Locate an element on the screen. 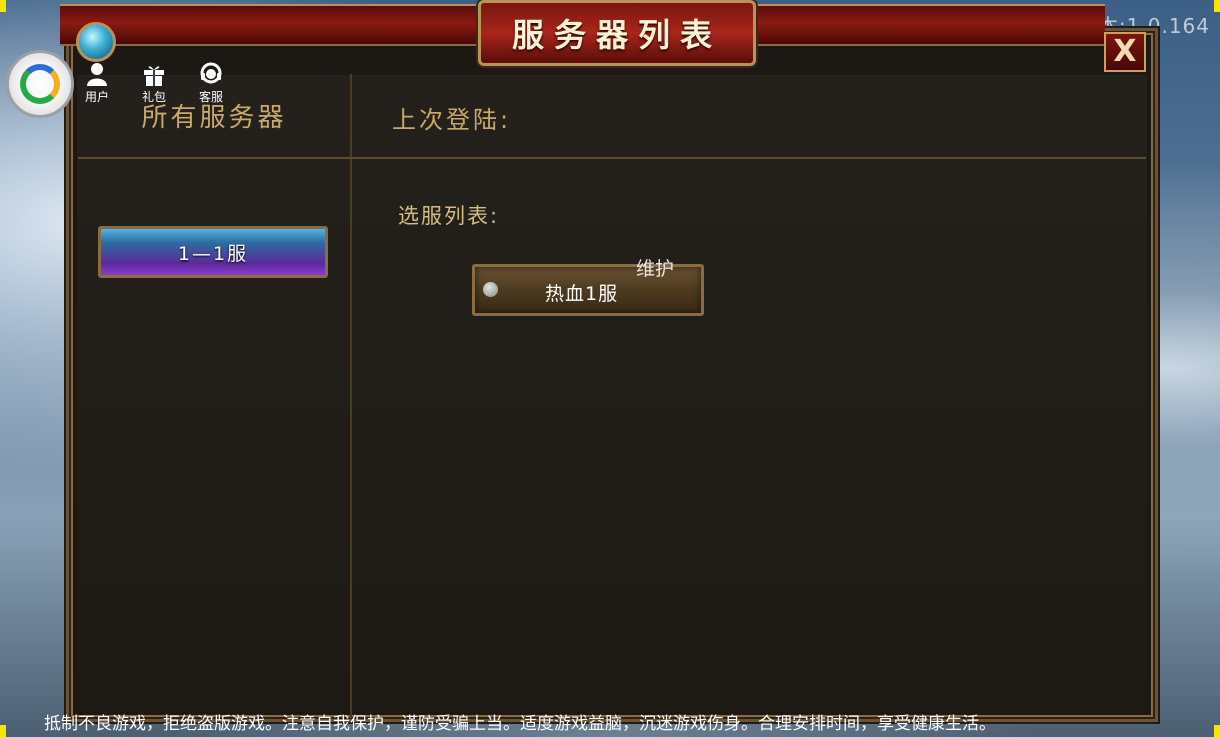 Image resolution: width=1220 pixels, height=737 pixels. orb-gem-icon is located at coordinates (96, 42).